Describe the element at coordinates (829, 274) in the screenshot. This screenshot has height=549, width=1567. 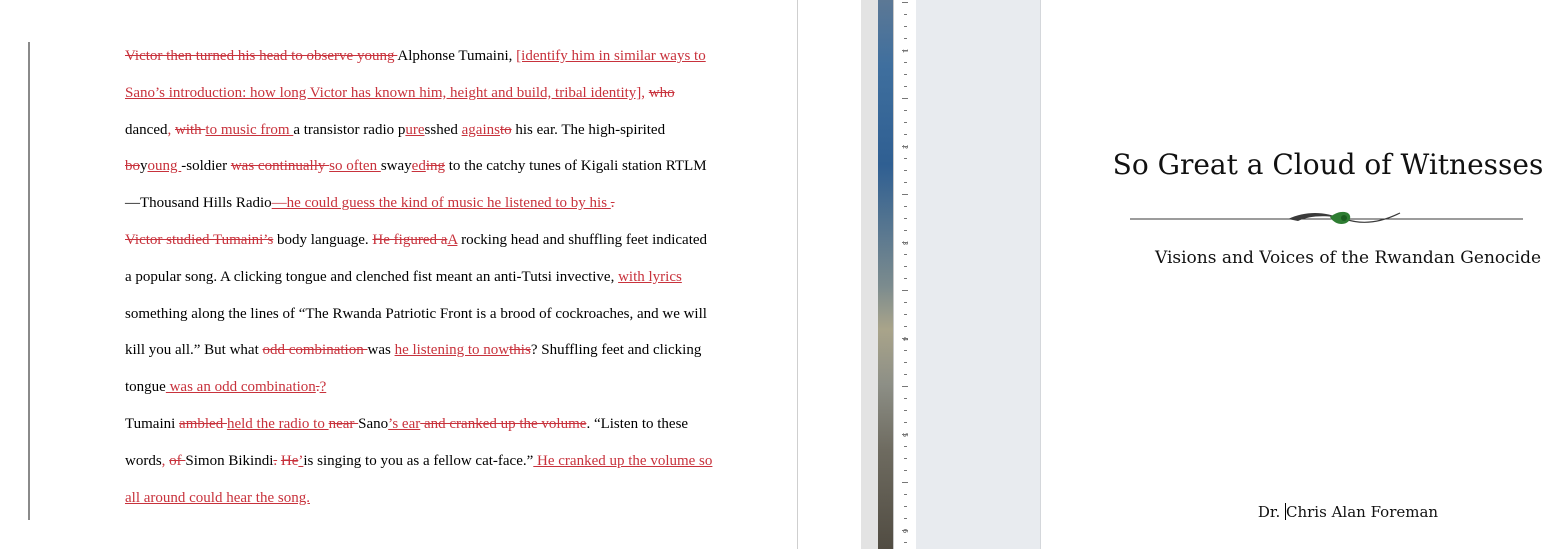
I see `page-gap` at that location.